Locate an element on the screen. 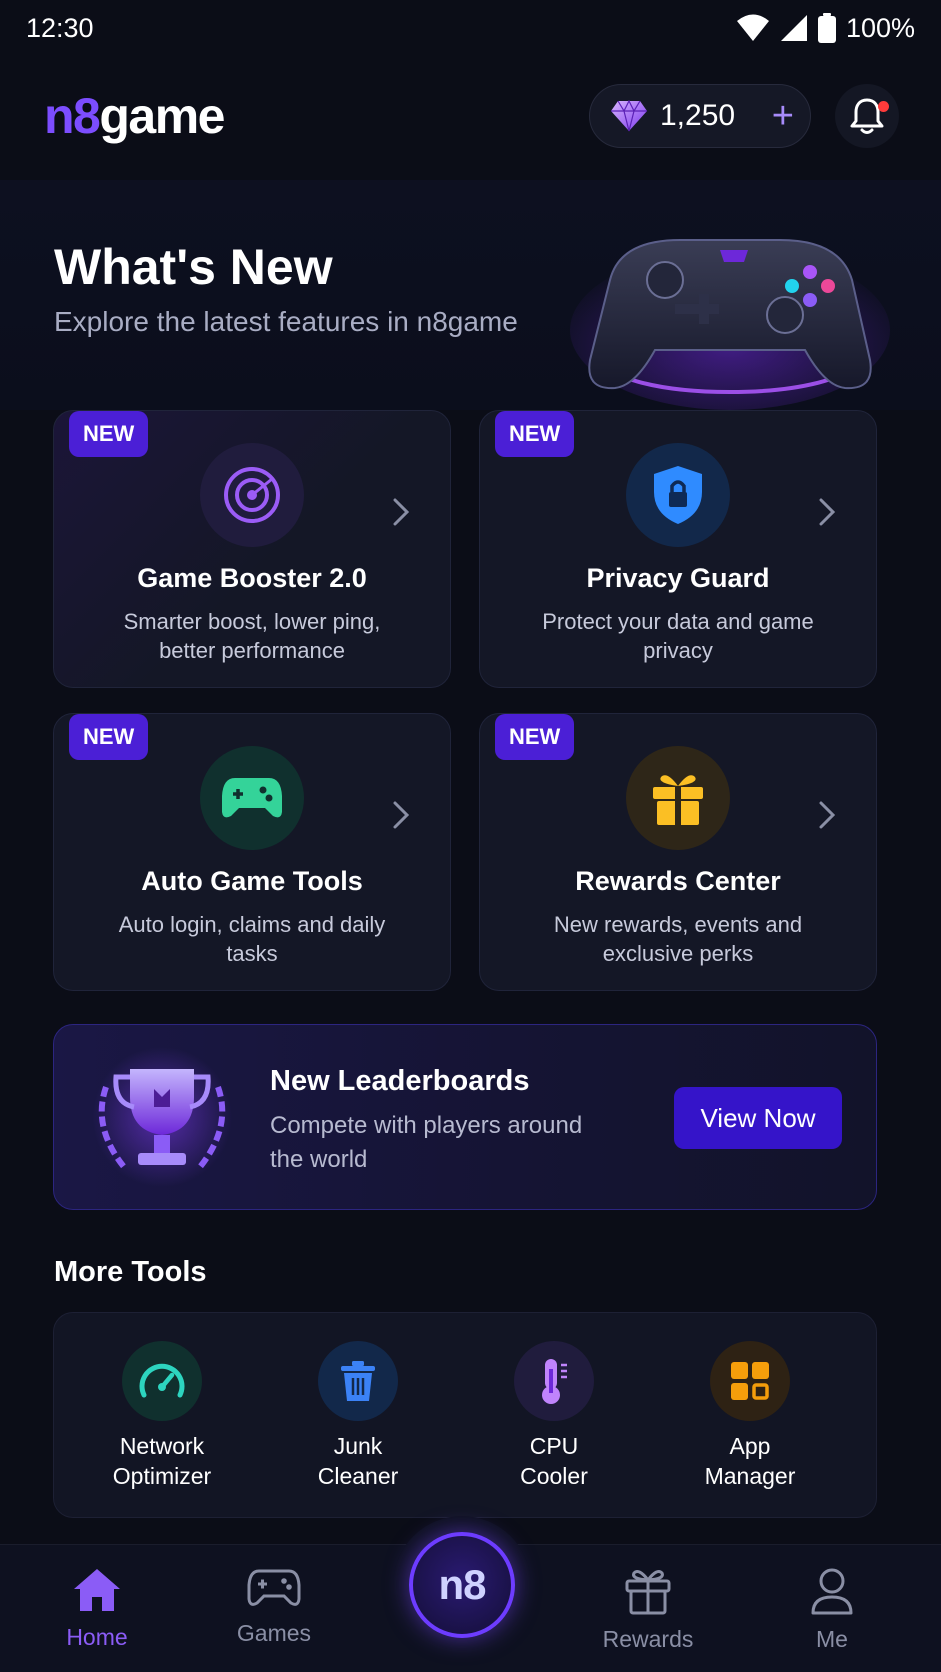 The image size is (941, 1672). feature-description: New rewards, events and exclusive perks is located at coordinates (678, 939).